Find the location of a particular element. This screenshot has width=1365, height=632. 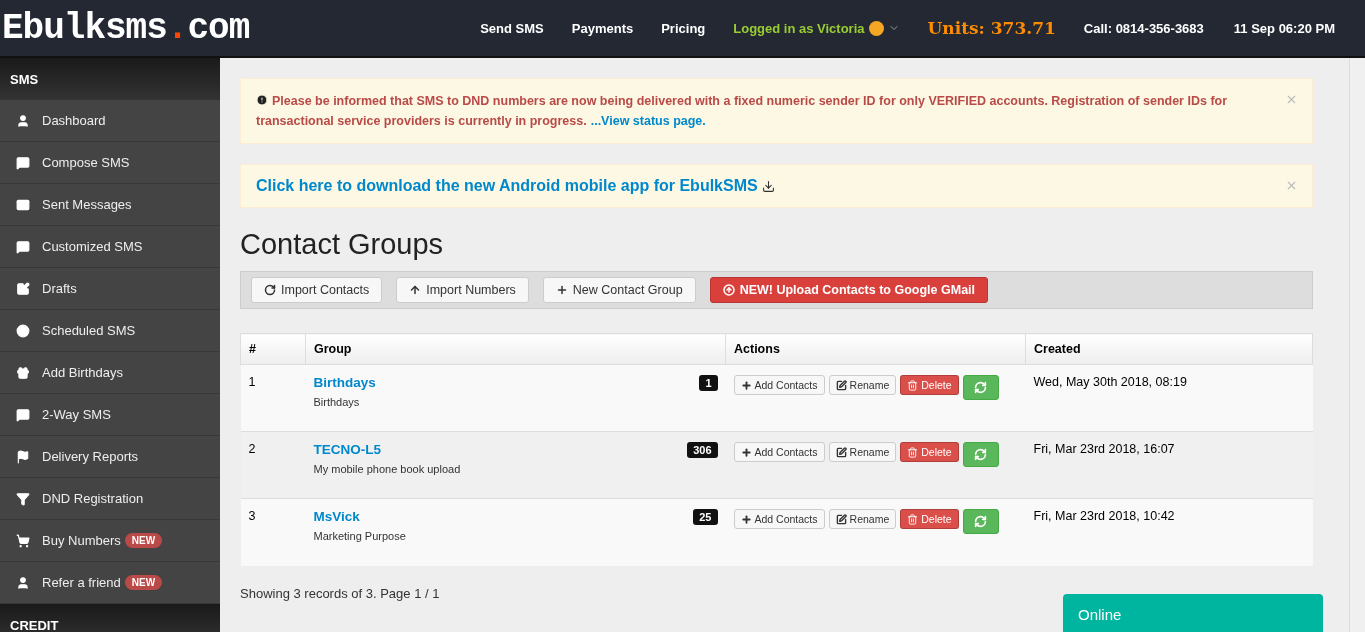

sidebar-item-label: Customized SMS is located at coordinates (92, 246).